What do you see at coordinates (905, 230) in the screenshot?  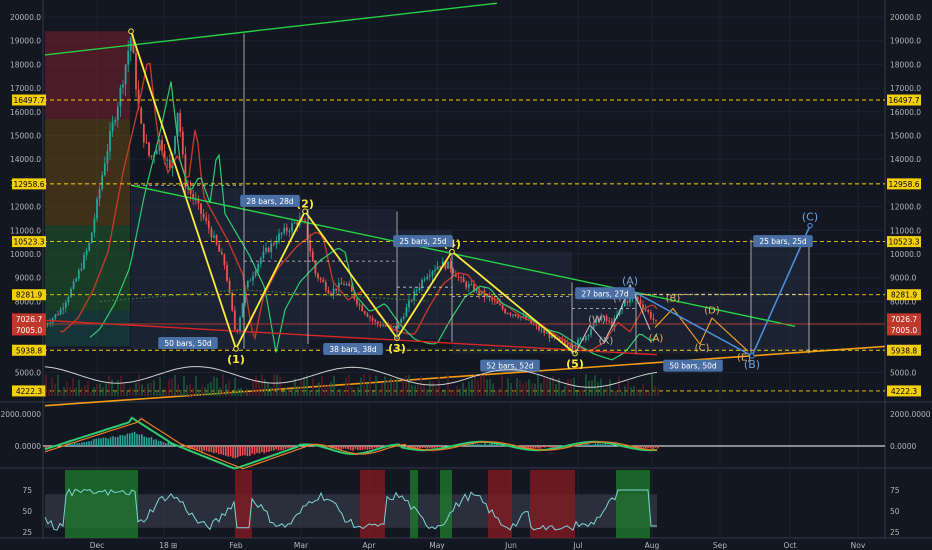 I see `y-tick-label-right: 11000.0` at bounding box center [905, 230].